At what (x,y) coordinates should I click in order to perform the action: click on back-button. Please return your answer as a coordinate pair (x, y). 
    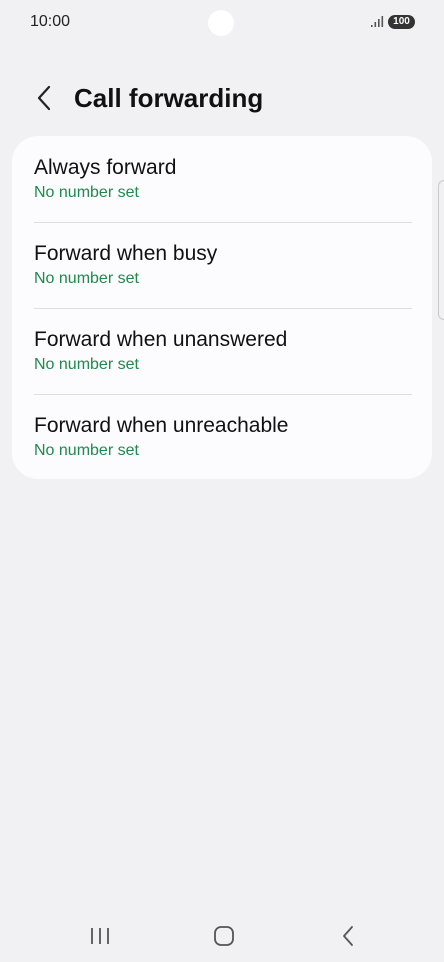
    Looking at the image, I should click on (44, 98).